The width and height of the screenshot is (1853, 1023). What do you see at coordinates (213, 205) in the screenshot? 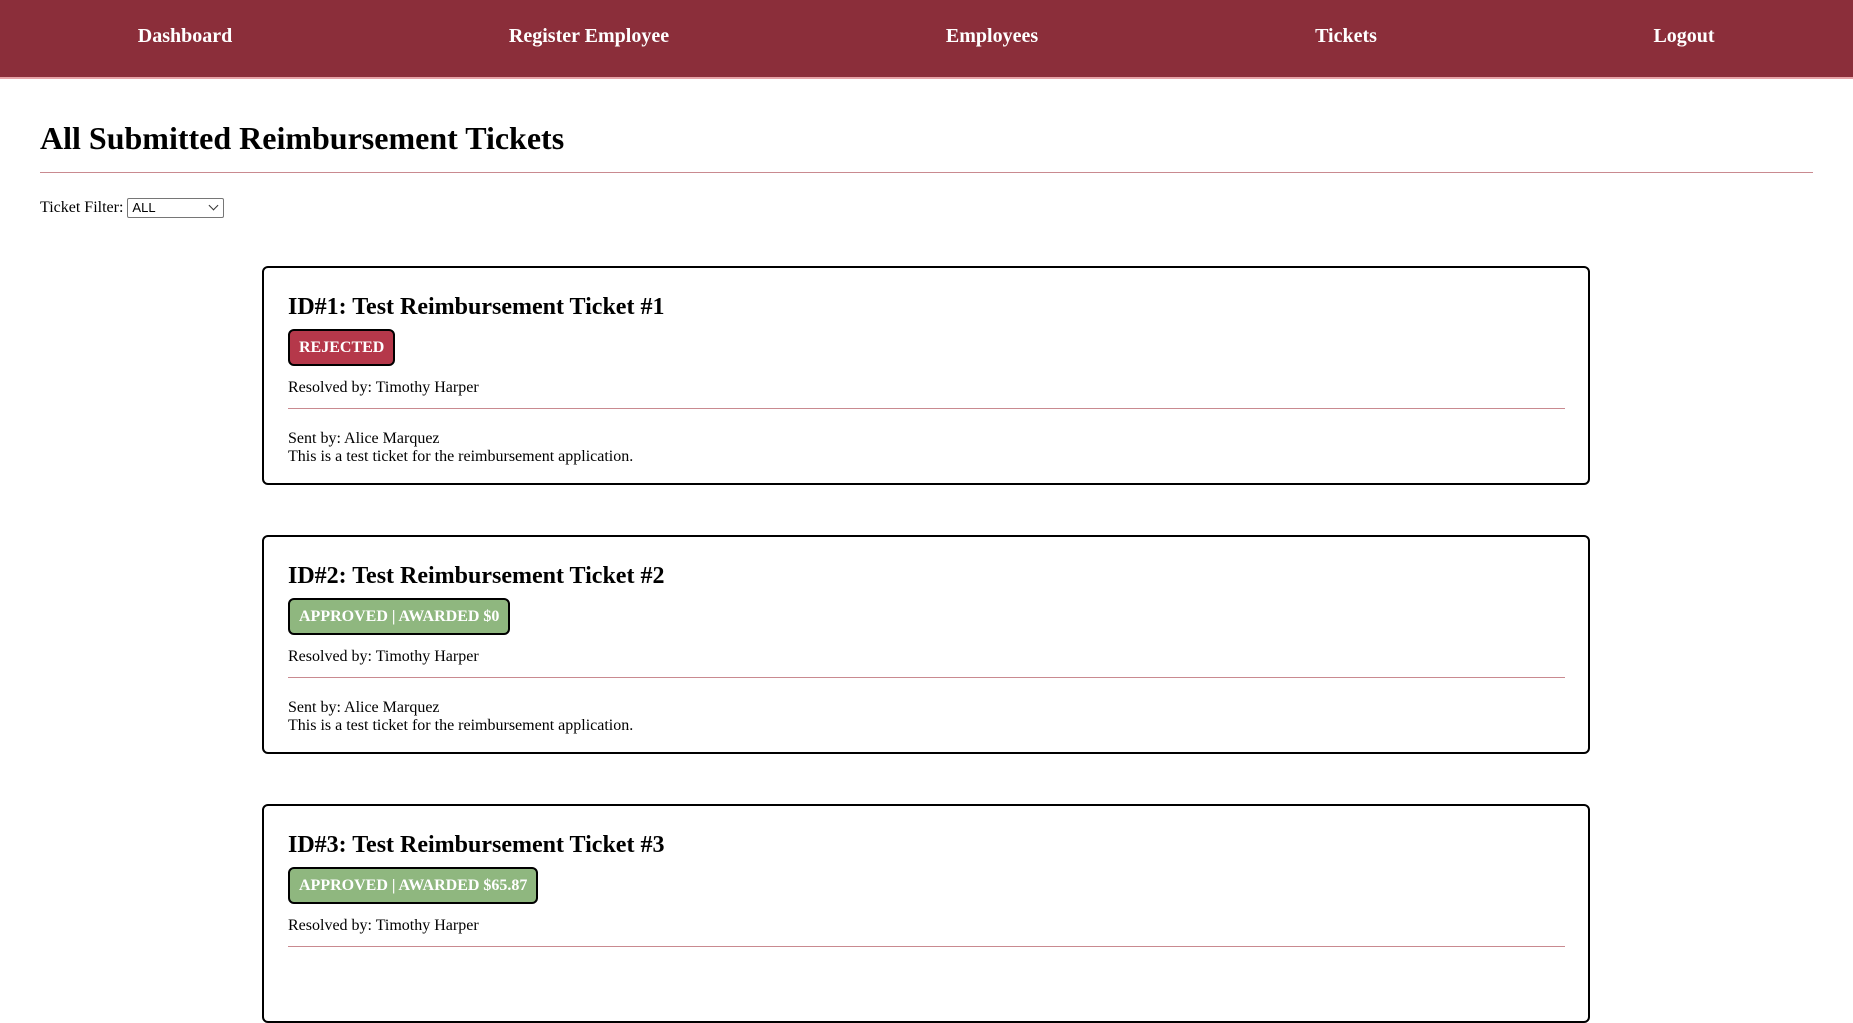
I see `chevron-down-icon` at bounding box center [213, 205].